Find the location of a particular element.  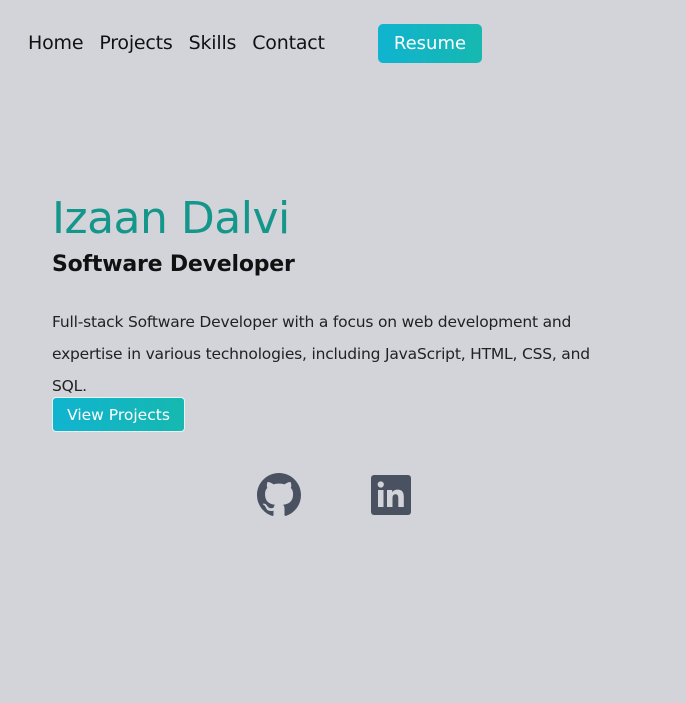

github-icon is located at coordinates (279, 495).